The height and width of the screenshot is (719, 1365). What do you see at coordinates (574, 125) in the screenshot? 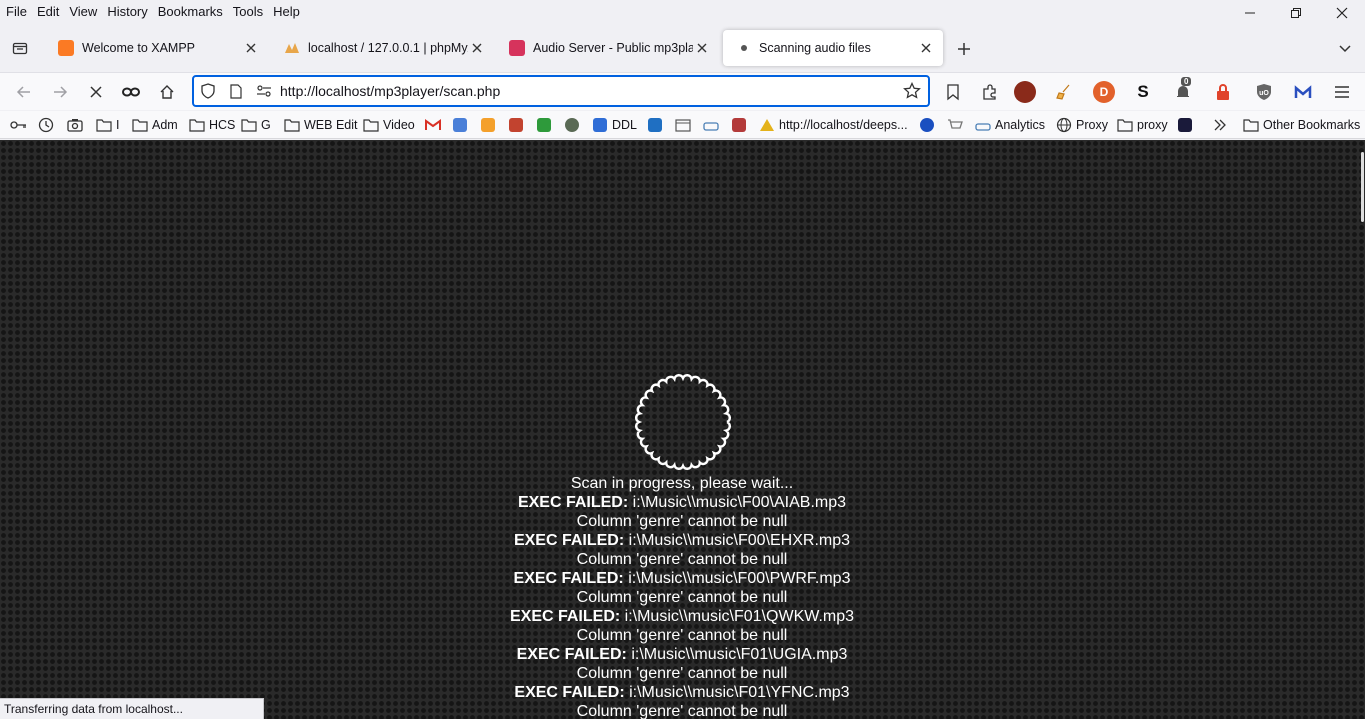
I see `bookmark-globe-dark` at bounding box center [574, 125].